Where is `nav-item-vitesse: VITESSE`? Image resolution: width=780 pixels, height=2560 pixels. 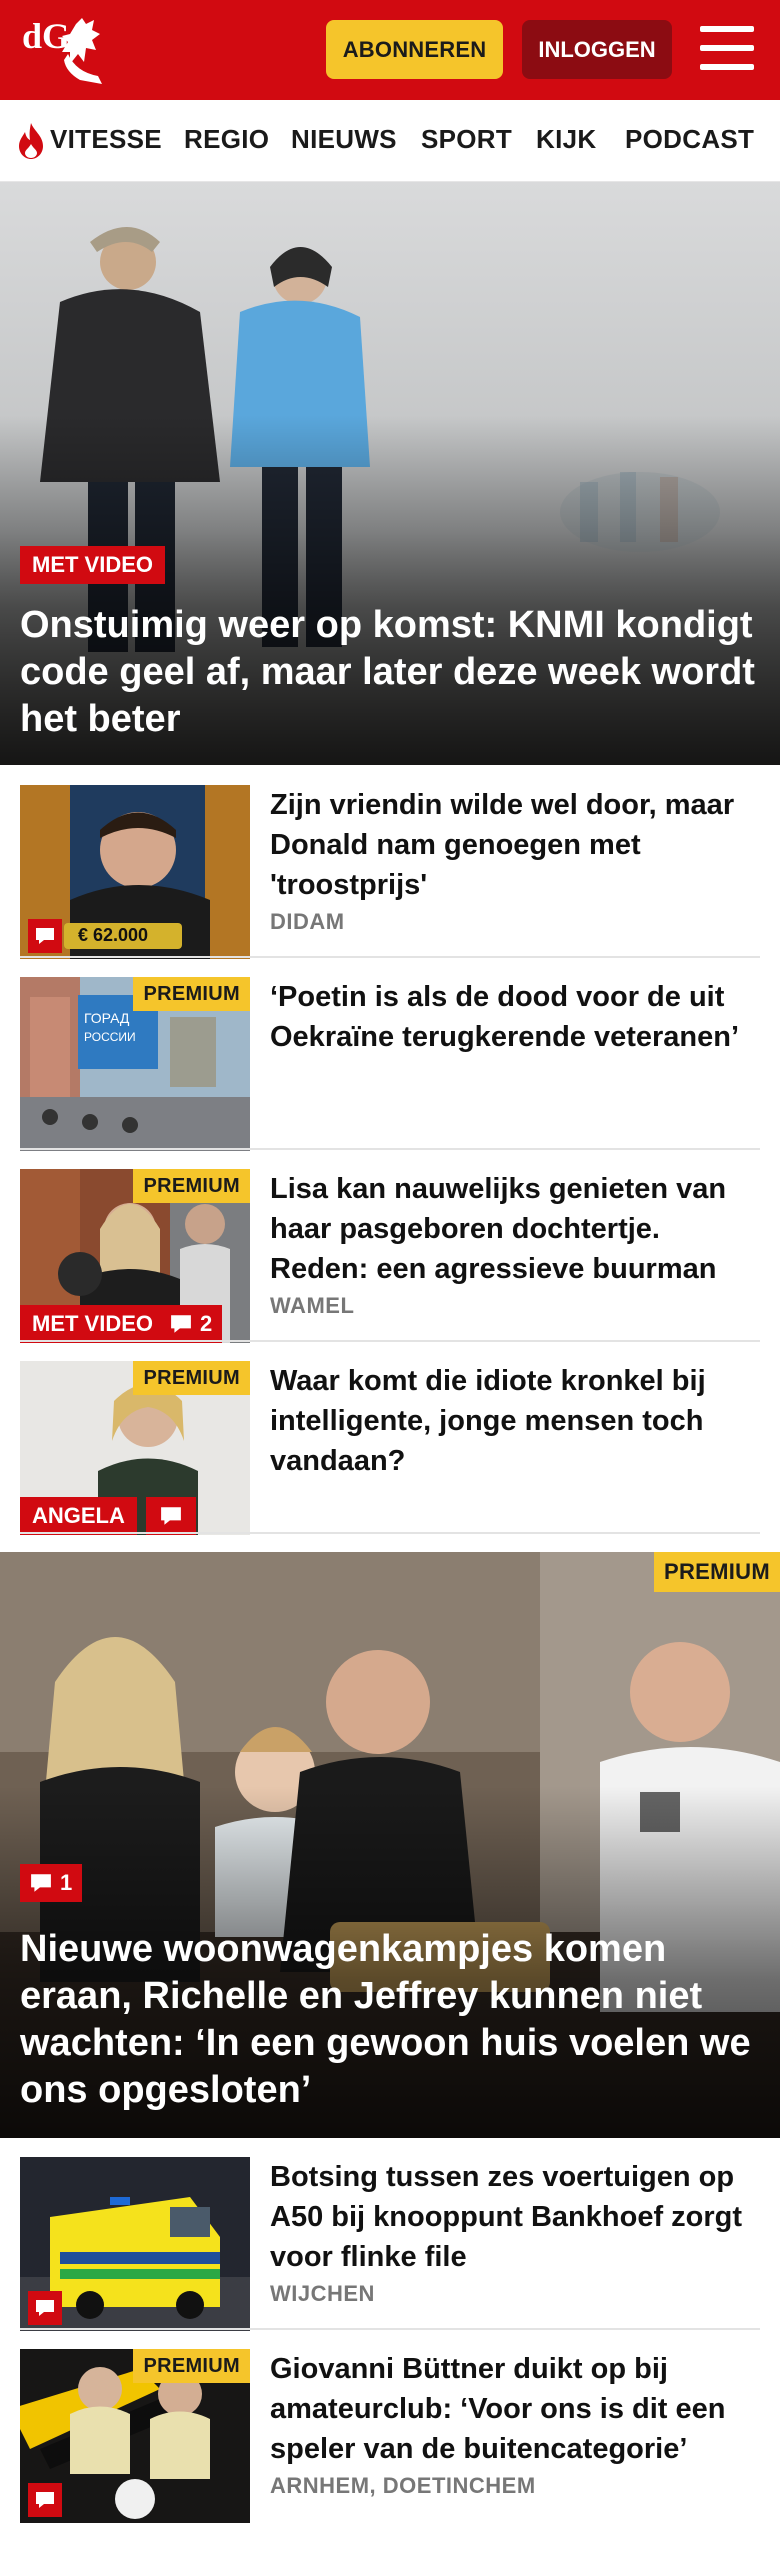
nav-item-vitesse: VITESSE is located at coordinates (106, 139).